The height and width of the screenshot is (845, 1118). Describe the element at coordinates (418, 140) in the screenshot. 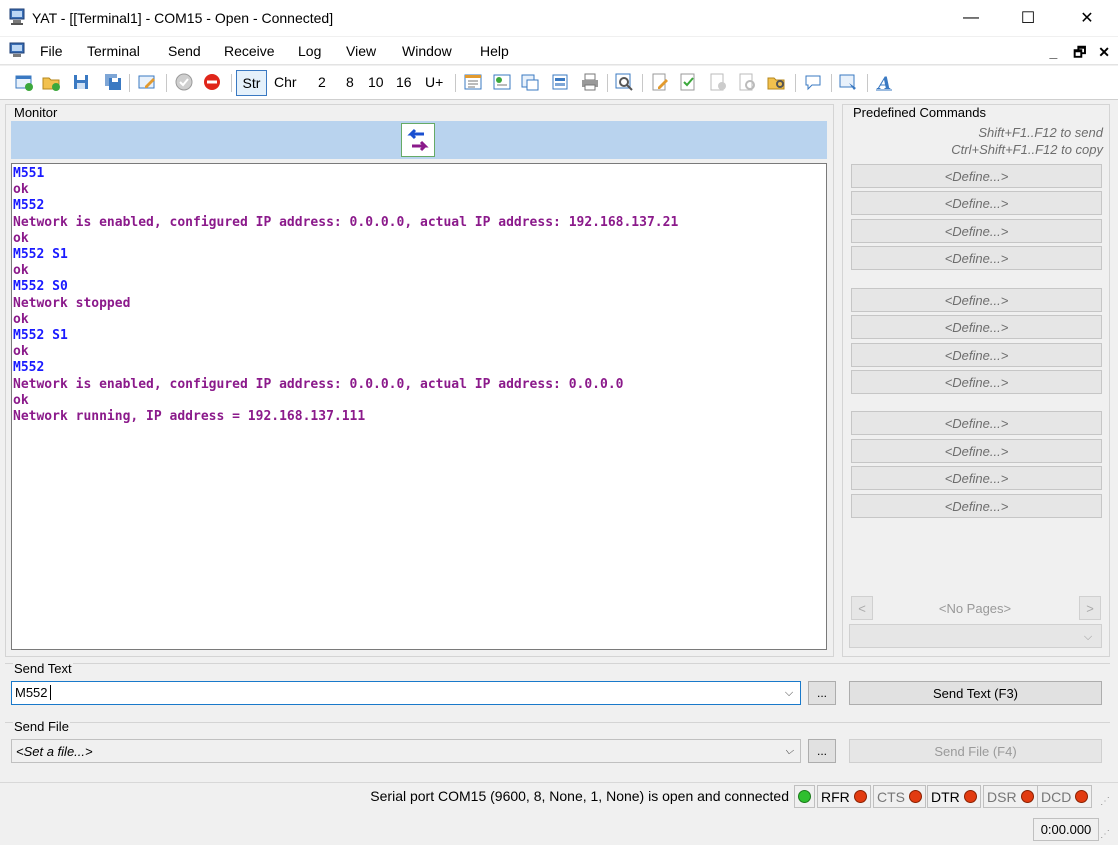

I see `bidirectional-arrows-icon` at that location.